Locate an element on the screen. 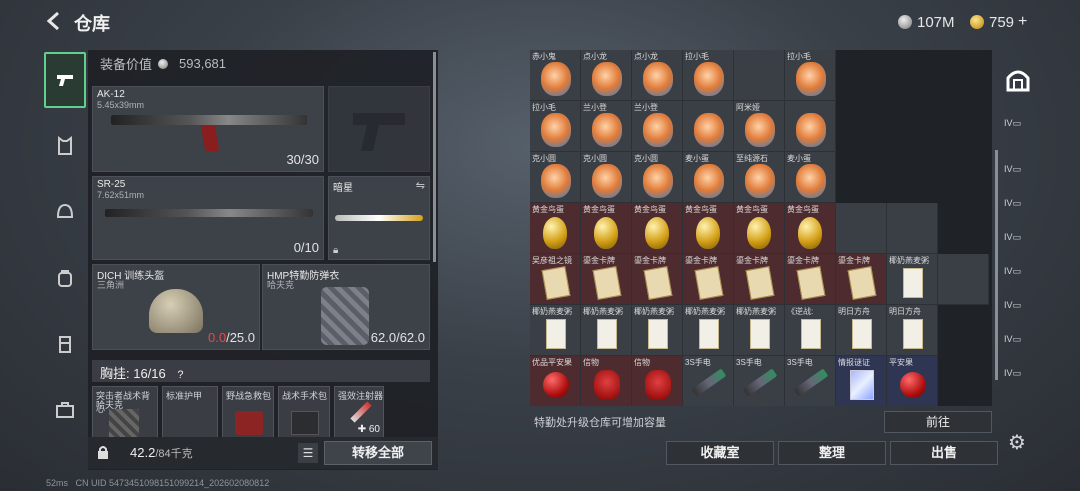 Image resolution: width=1080 pixels, height=491 pixels. info-image is located at coordinates (862, 385).